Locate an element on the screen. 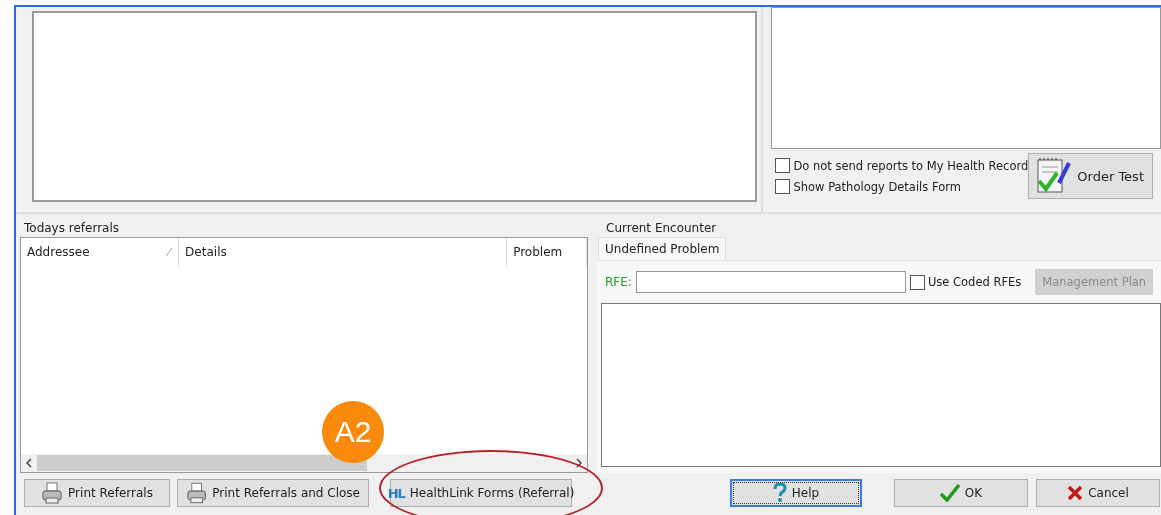 The image size is (1161, 515). horizontal-scrollbar is located at coordinates (304, 463).